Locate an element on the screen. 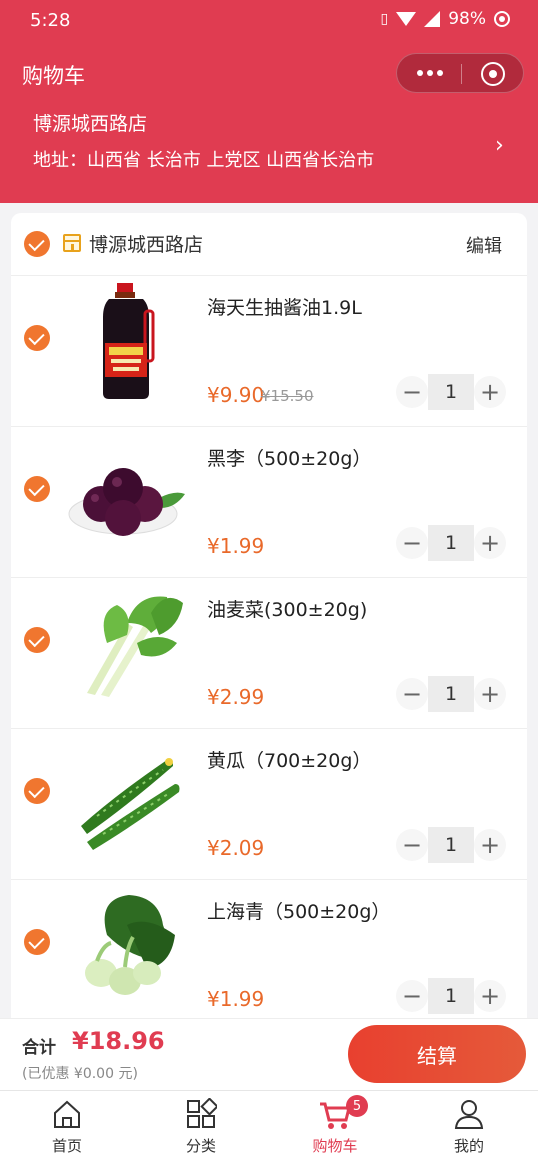 Image resolution: width=538 pixels, height=1162 pixels. store-icon is located at coordinates (72, 243).